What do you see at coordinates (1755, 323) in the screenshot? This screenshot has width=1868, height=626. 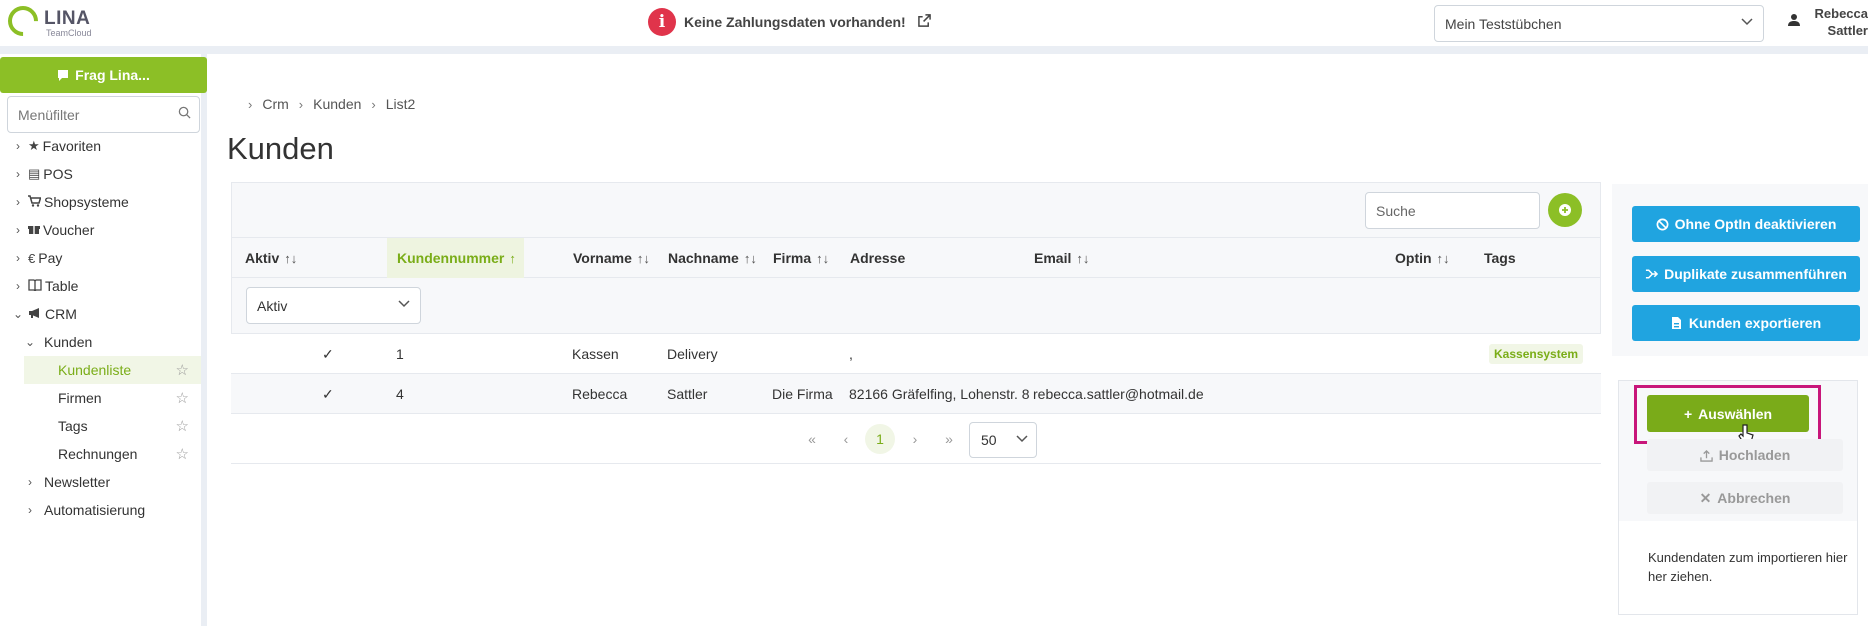 I see `export-customers-label: Kunden exportieren` at bounding box center [1755, 323].